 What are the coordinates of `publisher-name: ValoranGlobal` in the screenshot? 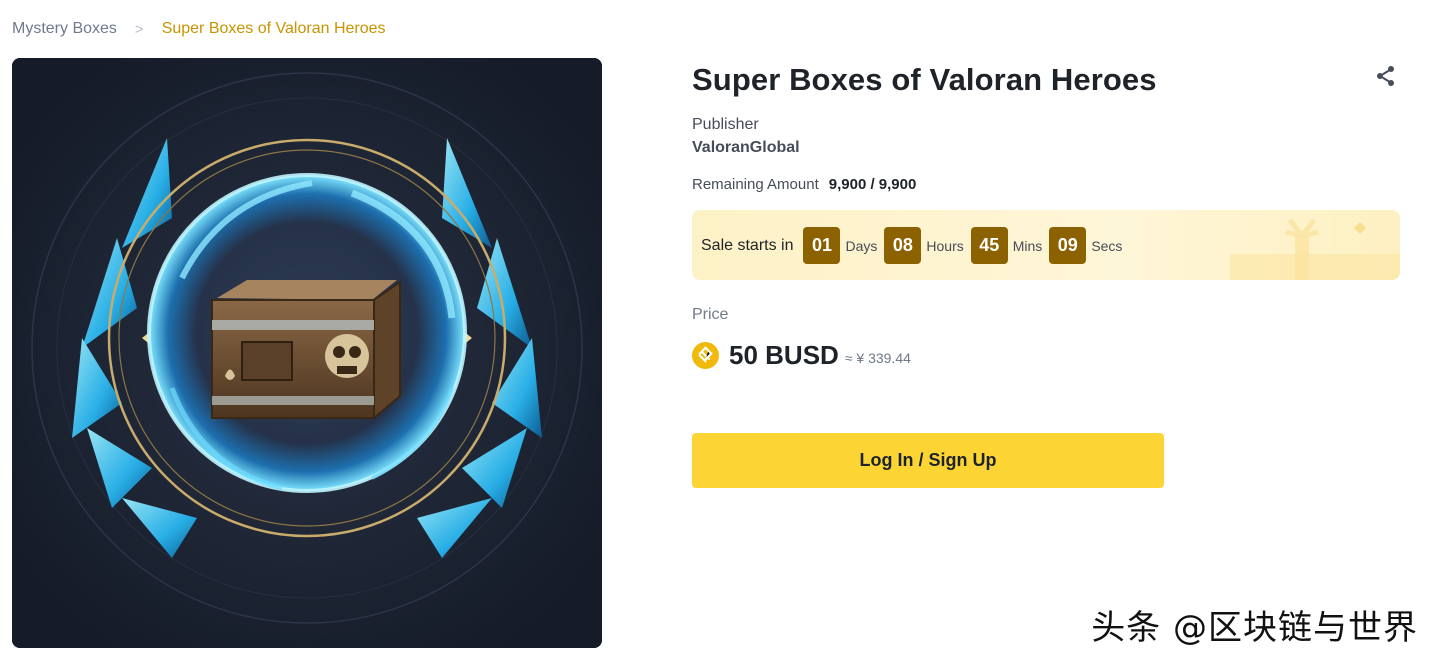 It's located at (746, 147).